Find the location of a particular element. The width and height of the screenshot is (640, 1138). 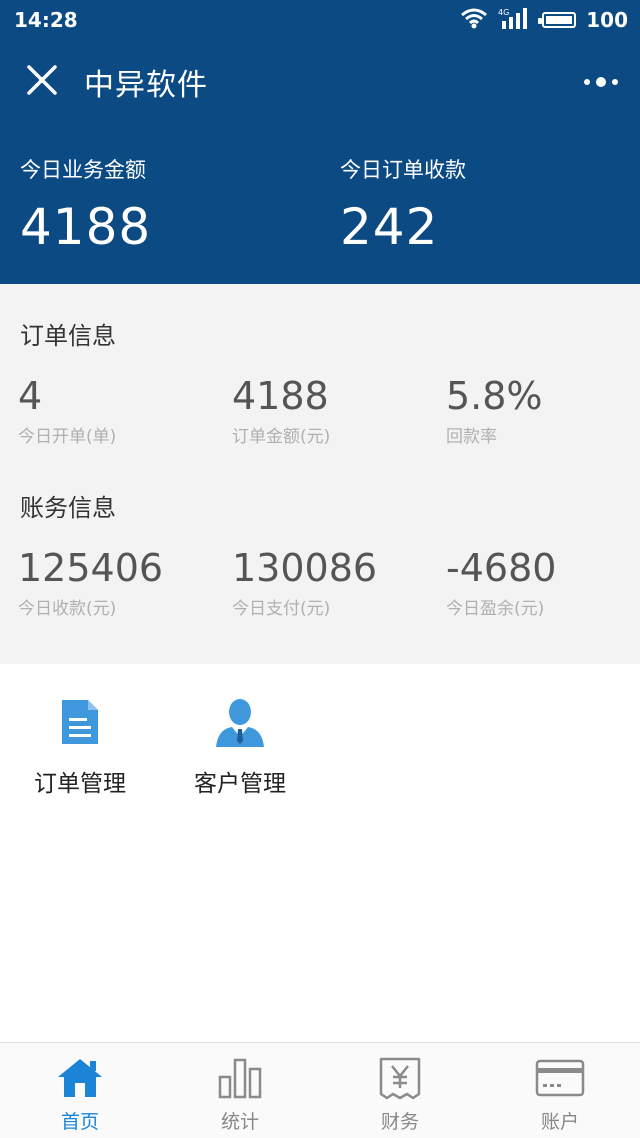

bottom-tab-bar: 首页 统计 财务 账户 is located at coordinates (320, 1090).